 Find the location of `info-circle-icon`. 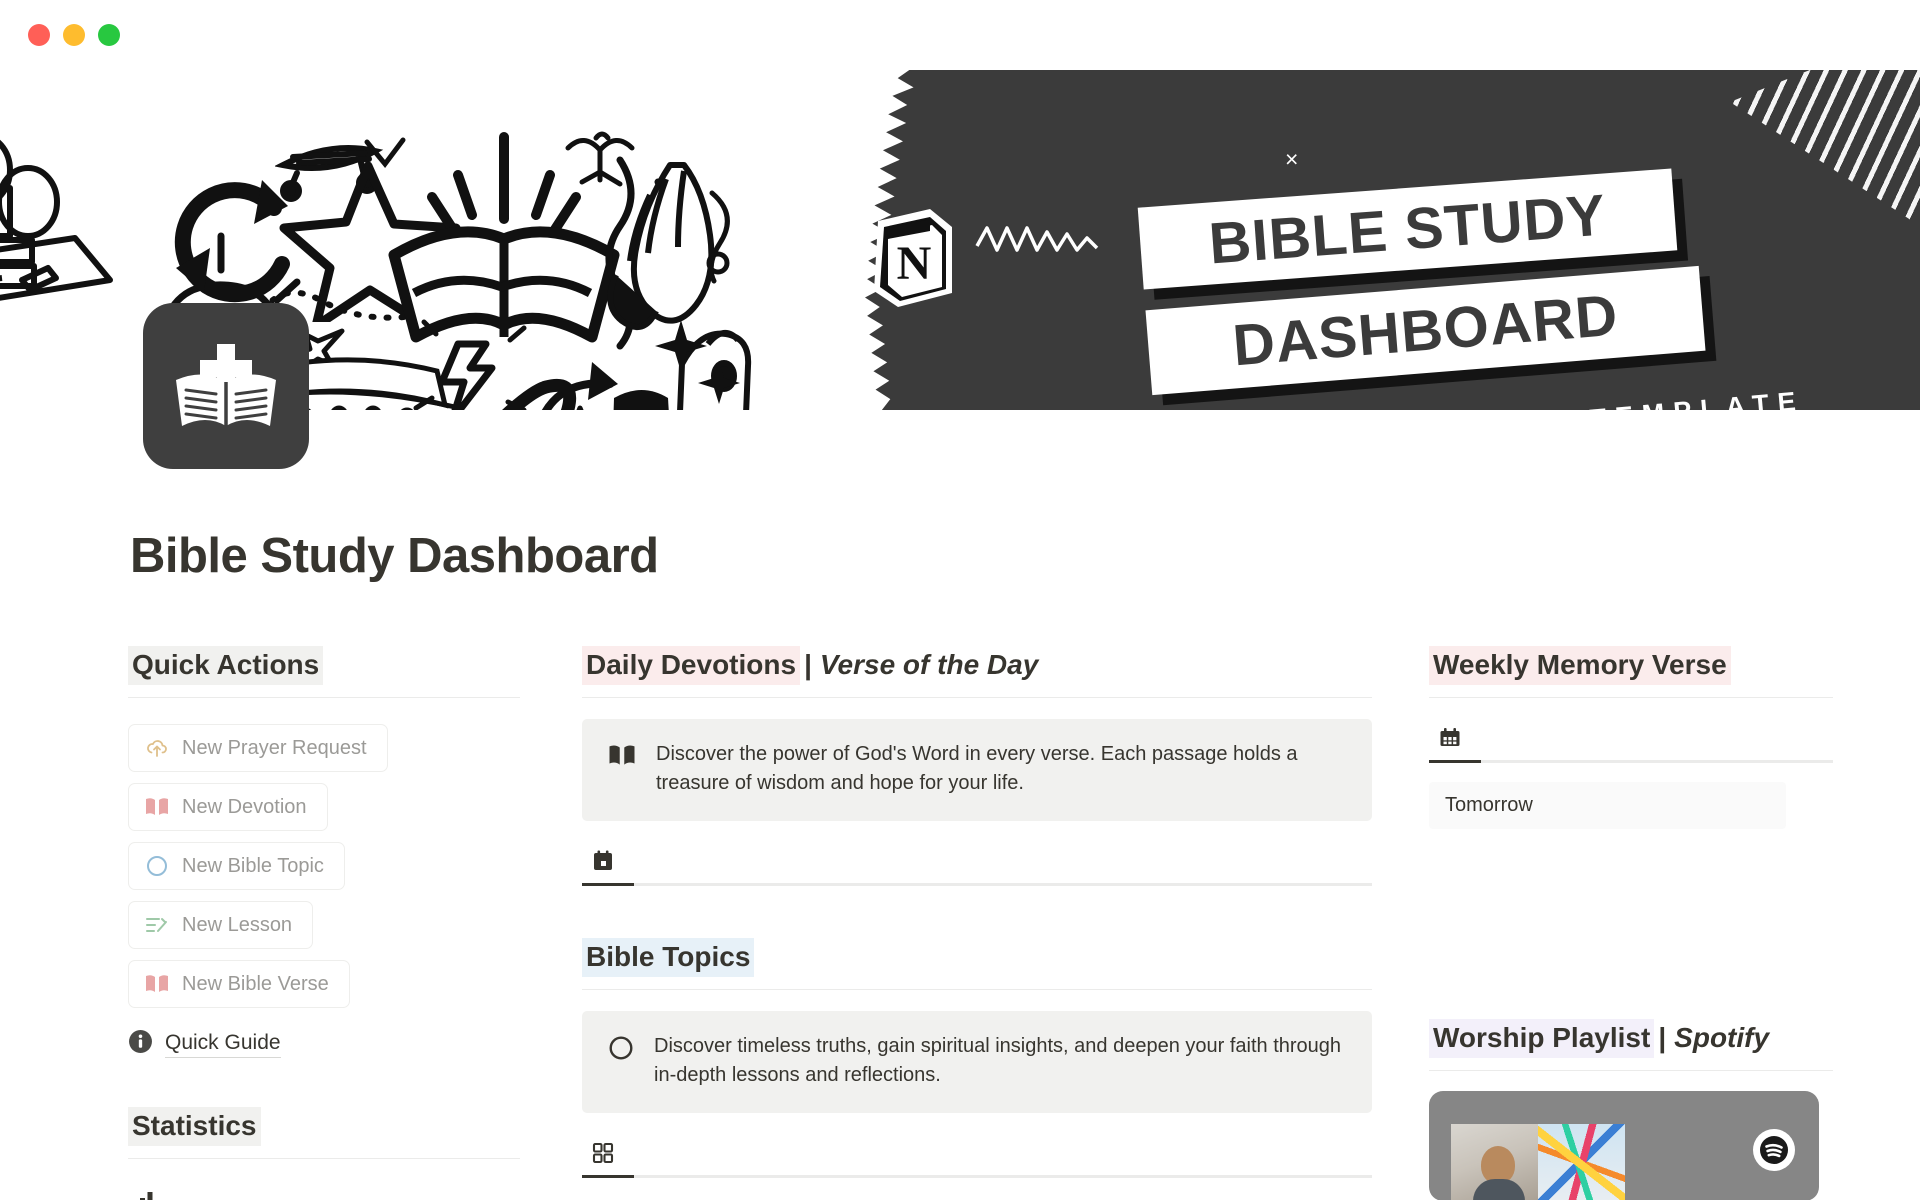

info-circle-icon is located at coordinates (140, 1044).